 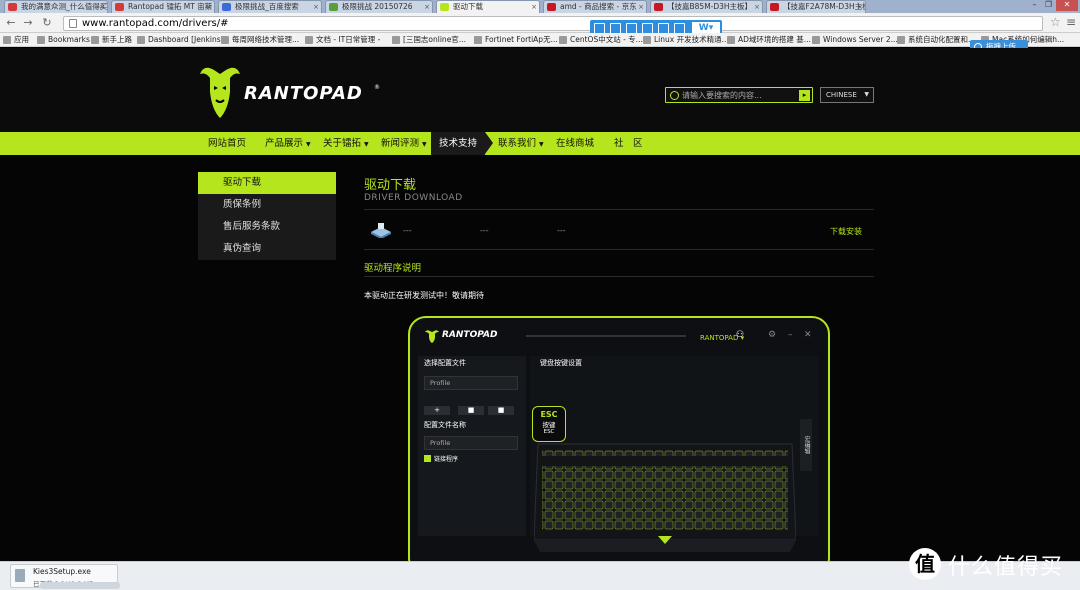 I want to click on share-icon, so click(x=663, y=28).